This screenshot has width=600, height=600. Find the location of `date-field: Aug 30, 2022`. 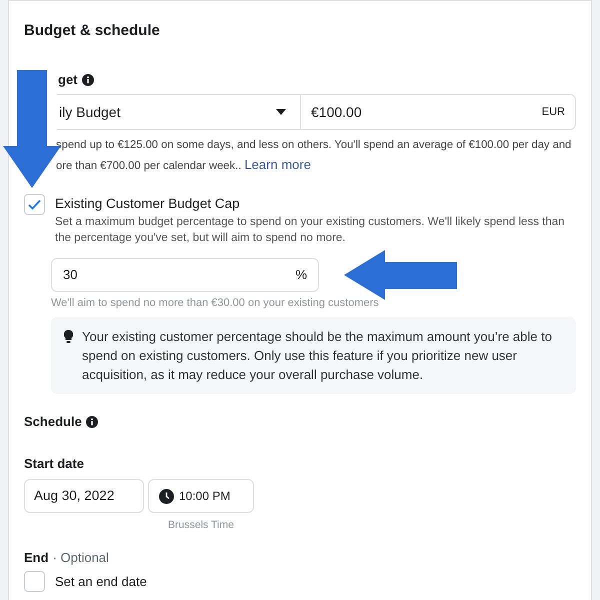

date-field: Aug 30, 2022 is located at coordinates (84, 496).